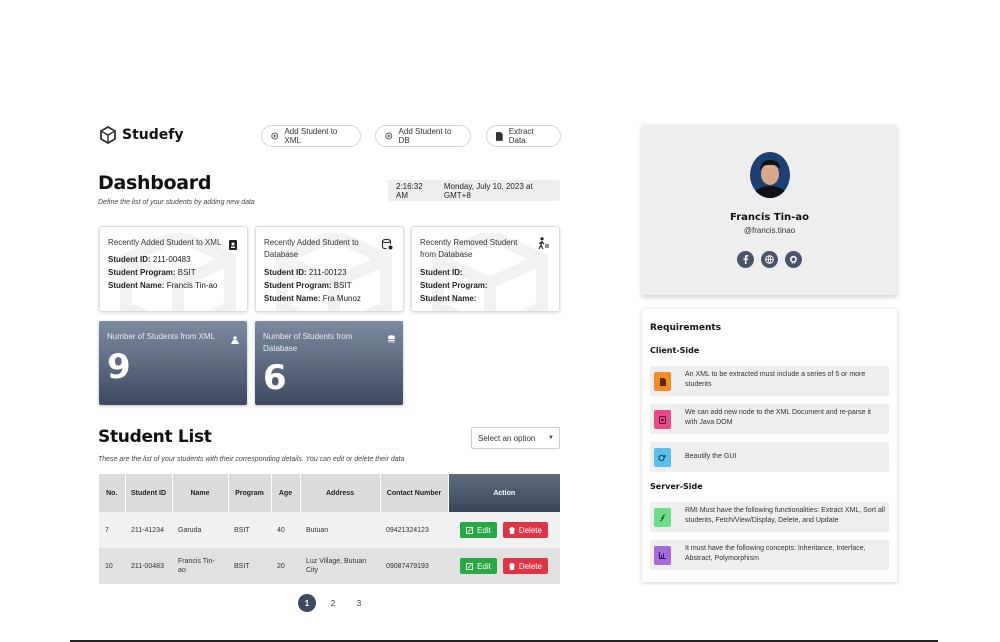 This screenshot has width=1000, height=642. I want to click on client-side-title: Client-Side, so click(675, 350).